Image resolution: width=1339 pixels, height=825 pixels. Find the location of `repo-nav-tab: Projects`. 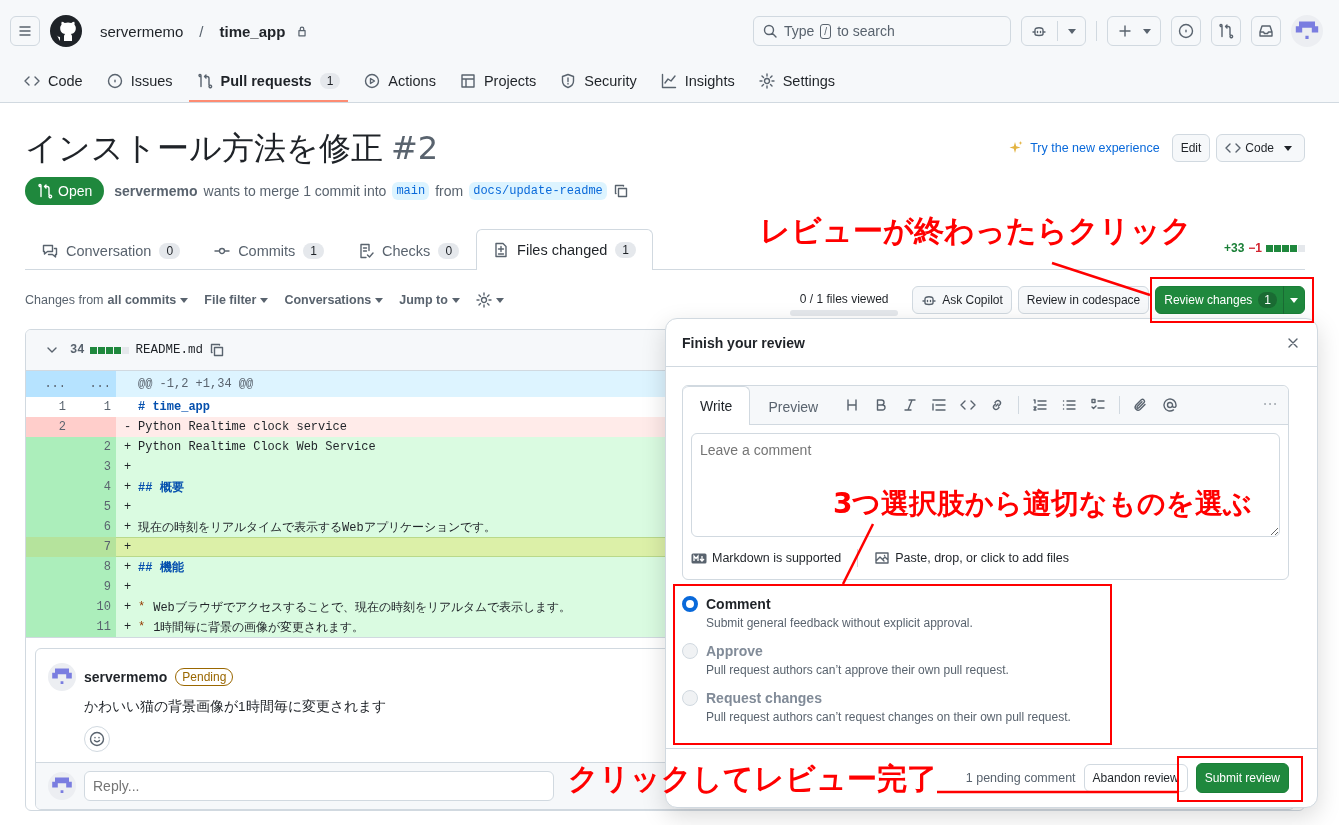

repo-nav-tab: Projects is located at coordinates (498, 82).